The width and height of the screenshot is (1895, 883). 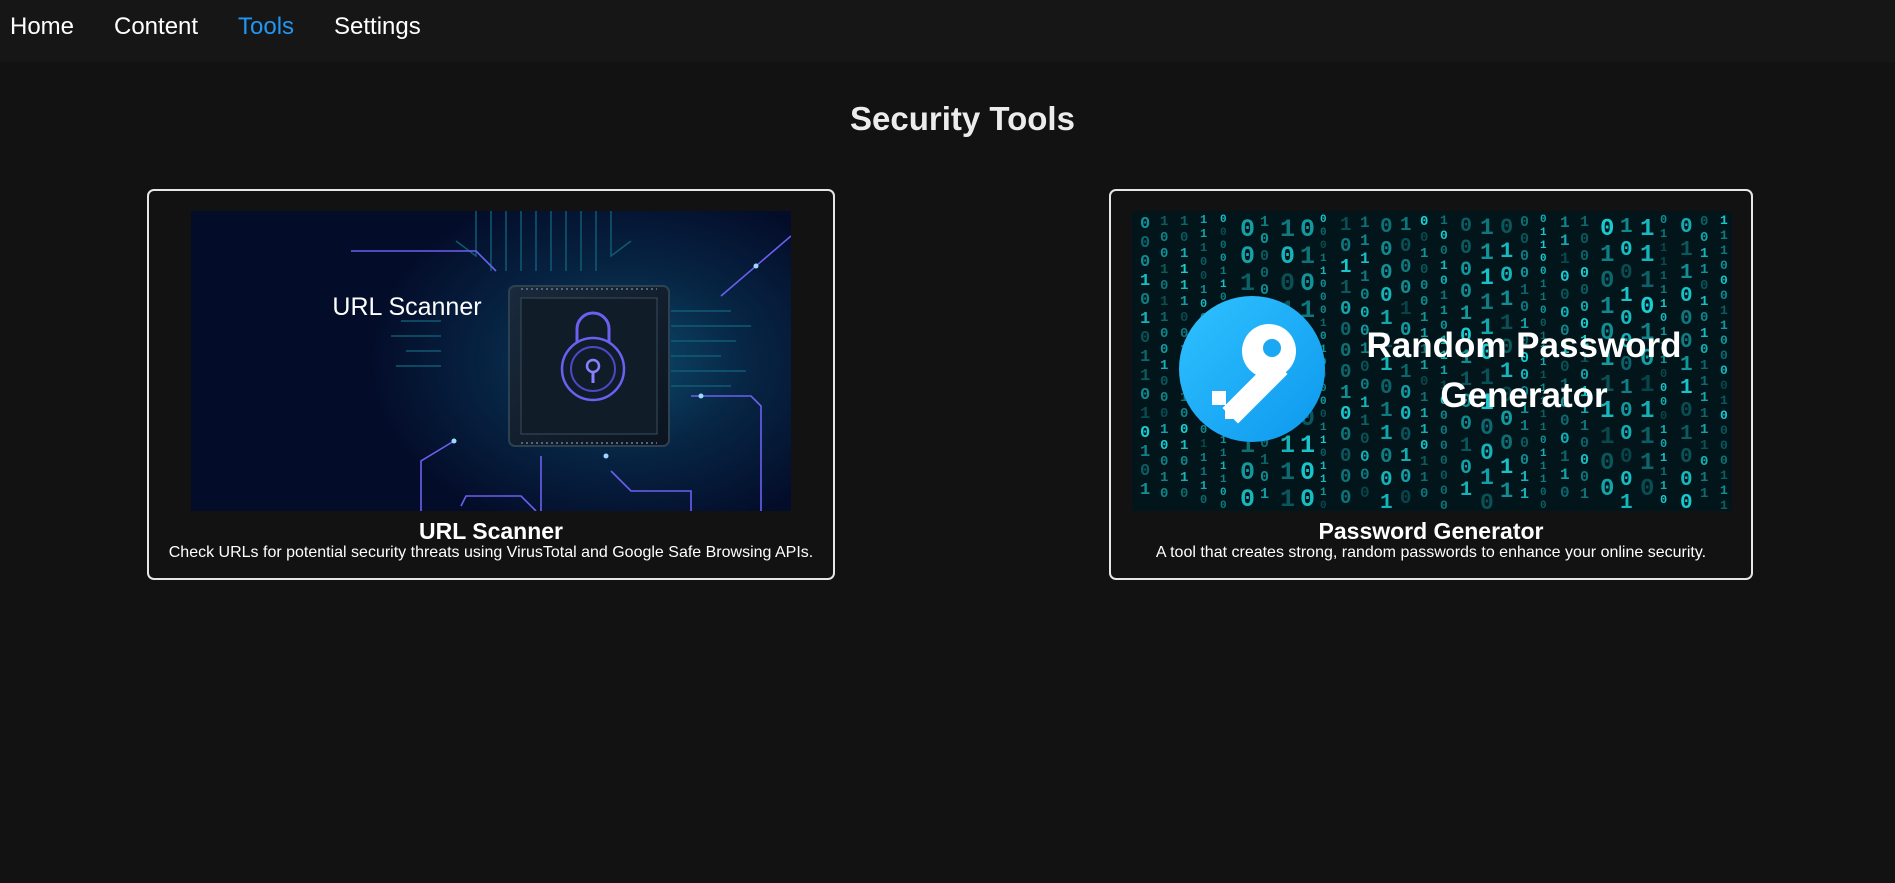 What do you see at coordinates (266, 27) in the screenshot?
I see `nav-tools-link: Tools` at bounding box center [266, 27].